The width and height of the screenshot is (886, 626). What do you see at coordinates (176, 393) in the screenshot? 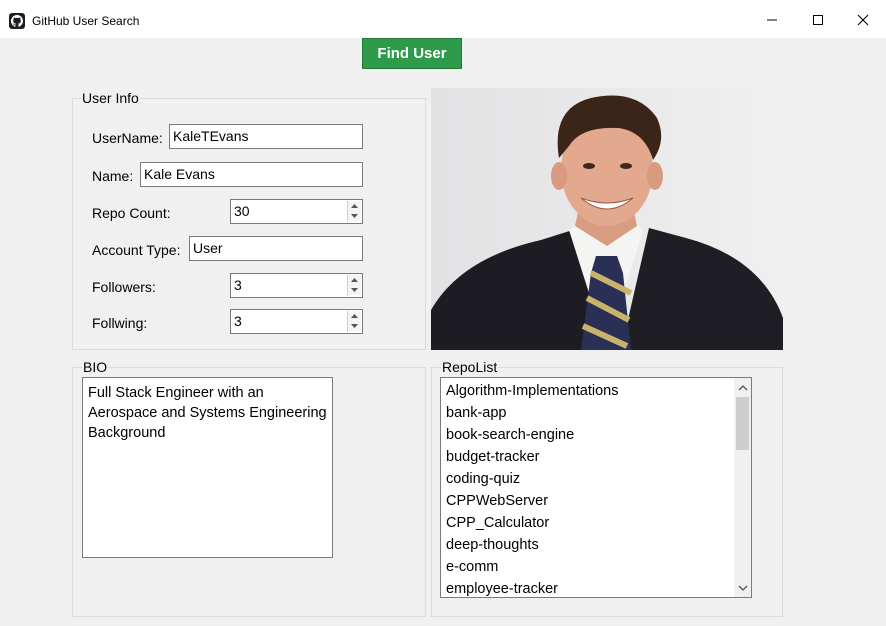
I see `bio-line: Full Stack Engineer with an` at bounding box center [176, 393].